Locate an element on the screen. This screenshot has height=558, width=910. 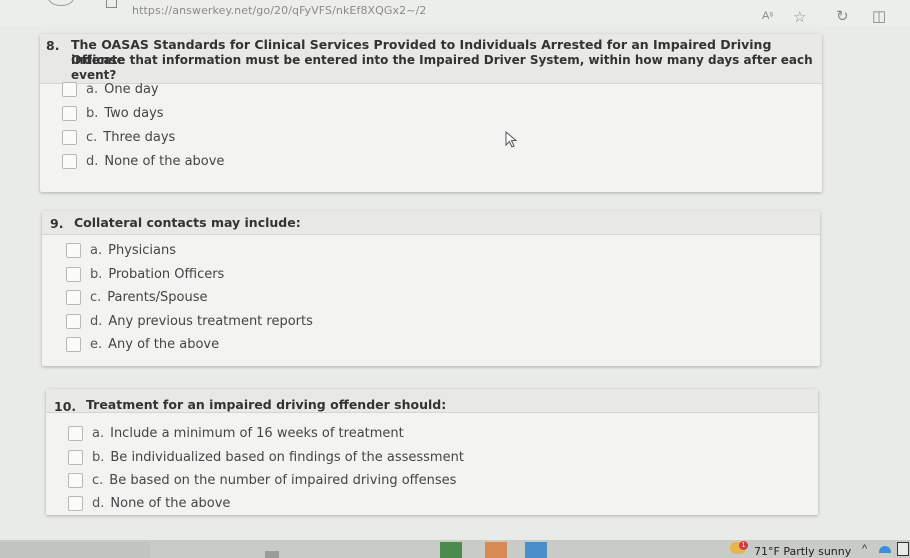
option-9d: d. Any previous treatment reports is located at coordinates (189, 321).